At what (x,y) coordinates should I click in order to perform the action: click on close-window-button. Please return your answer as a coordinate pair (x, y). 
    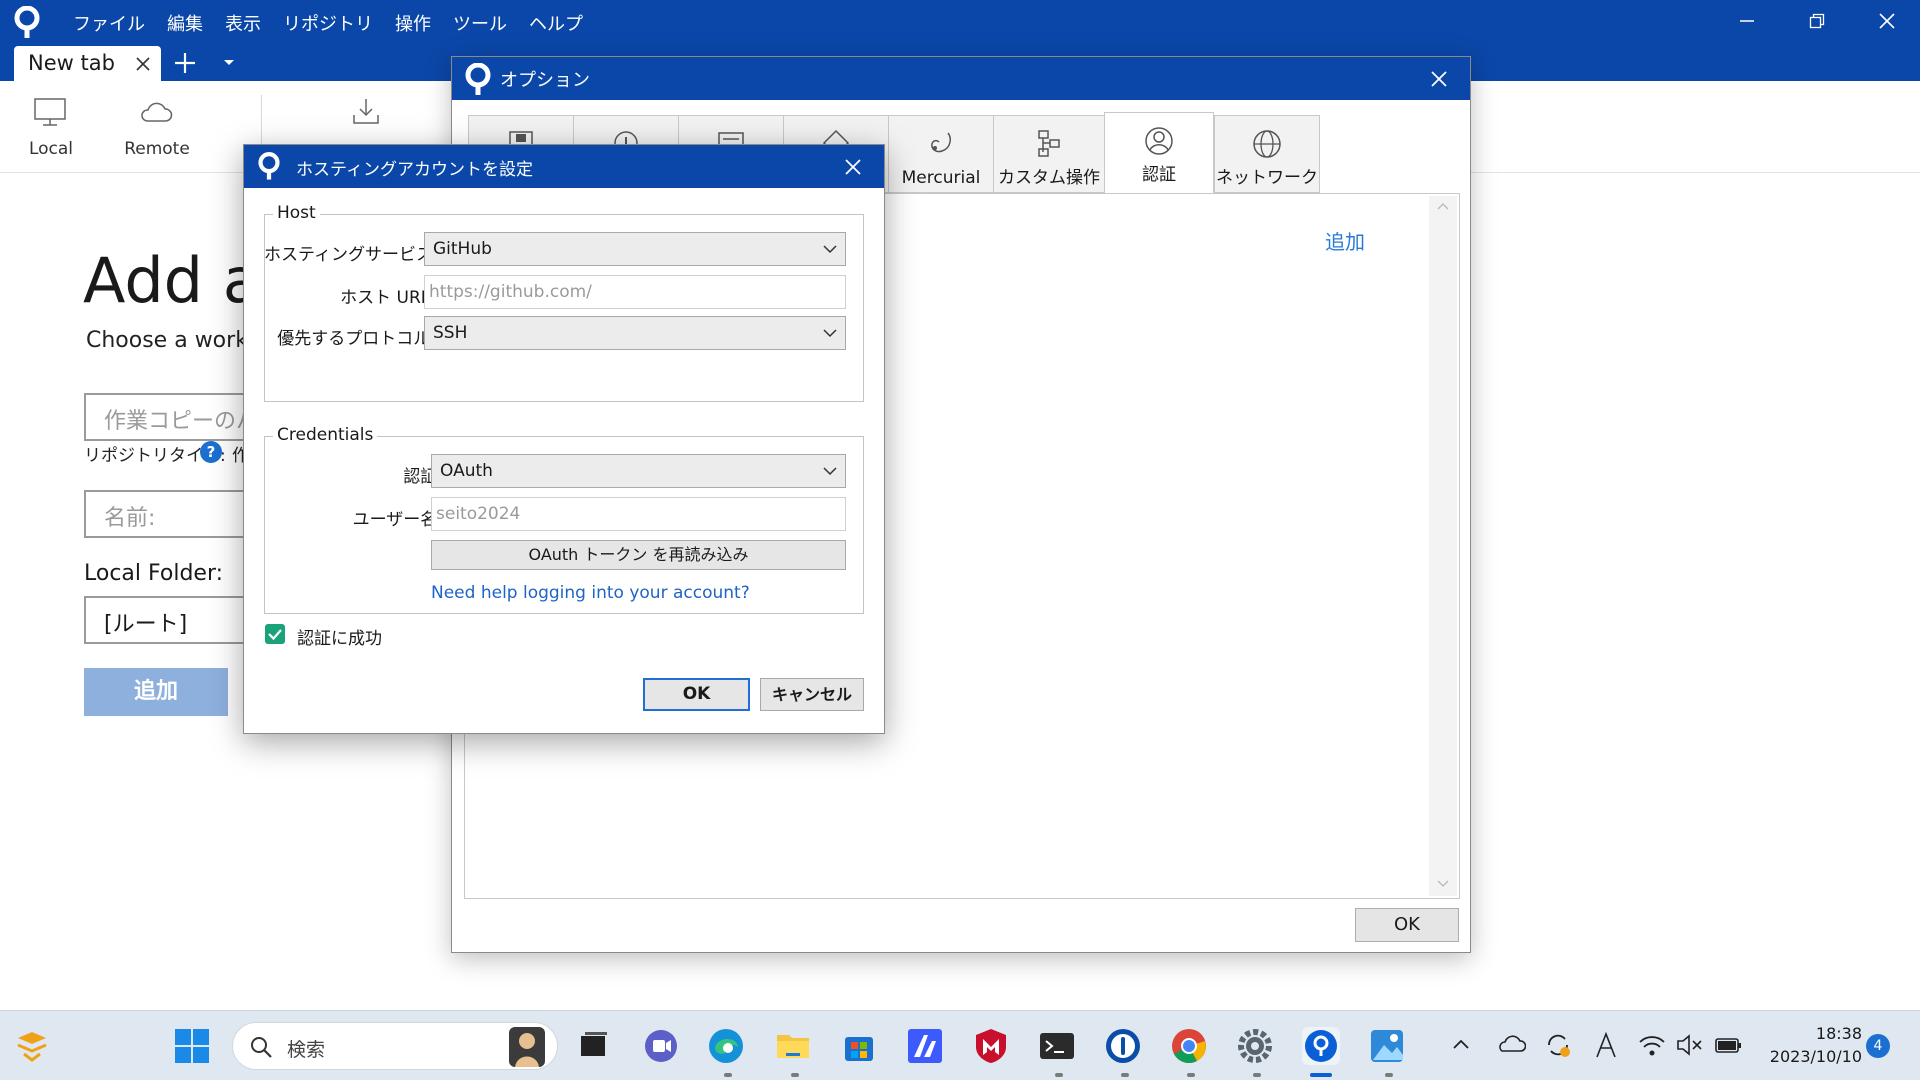
    Looking at the image, I should click on (1886, 21).